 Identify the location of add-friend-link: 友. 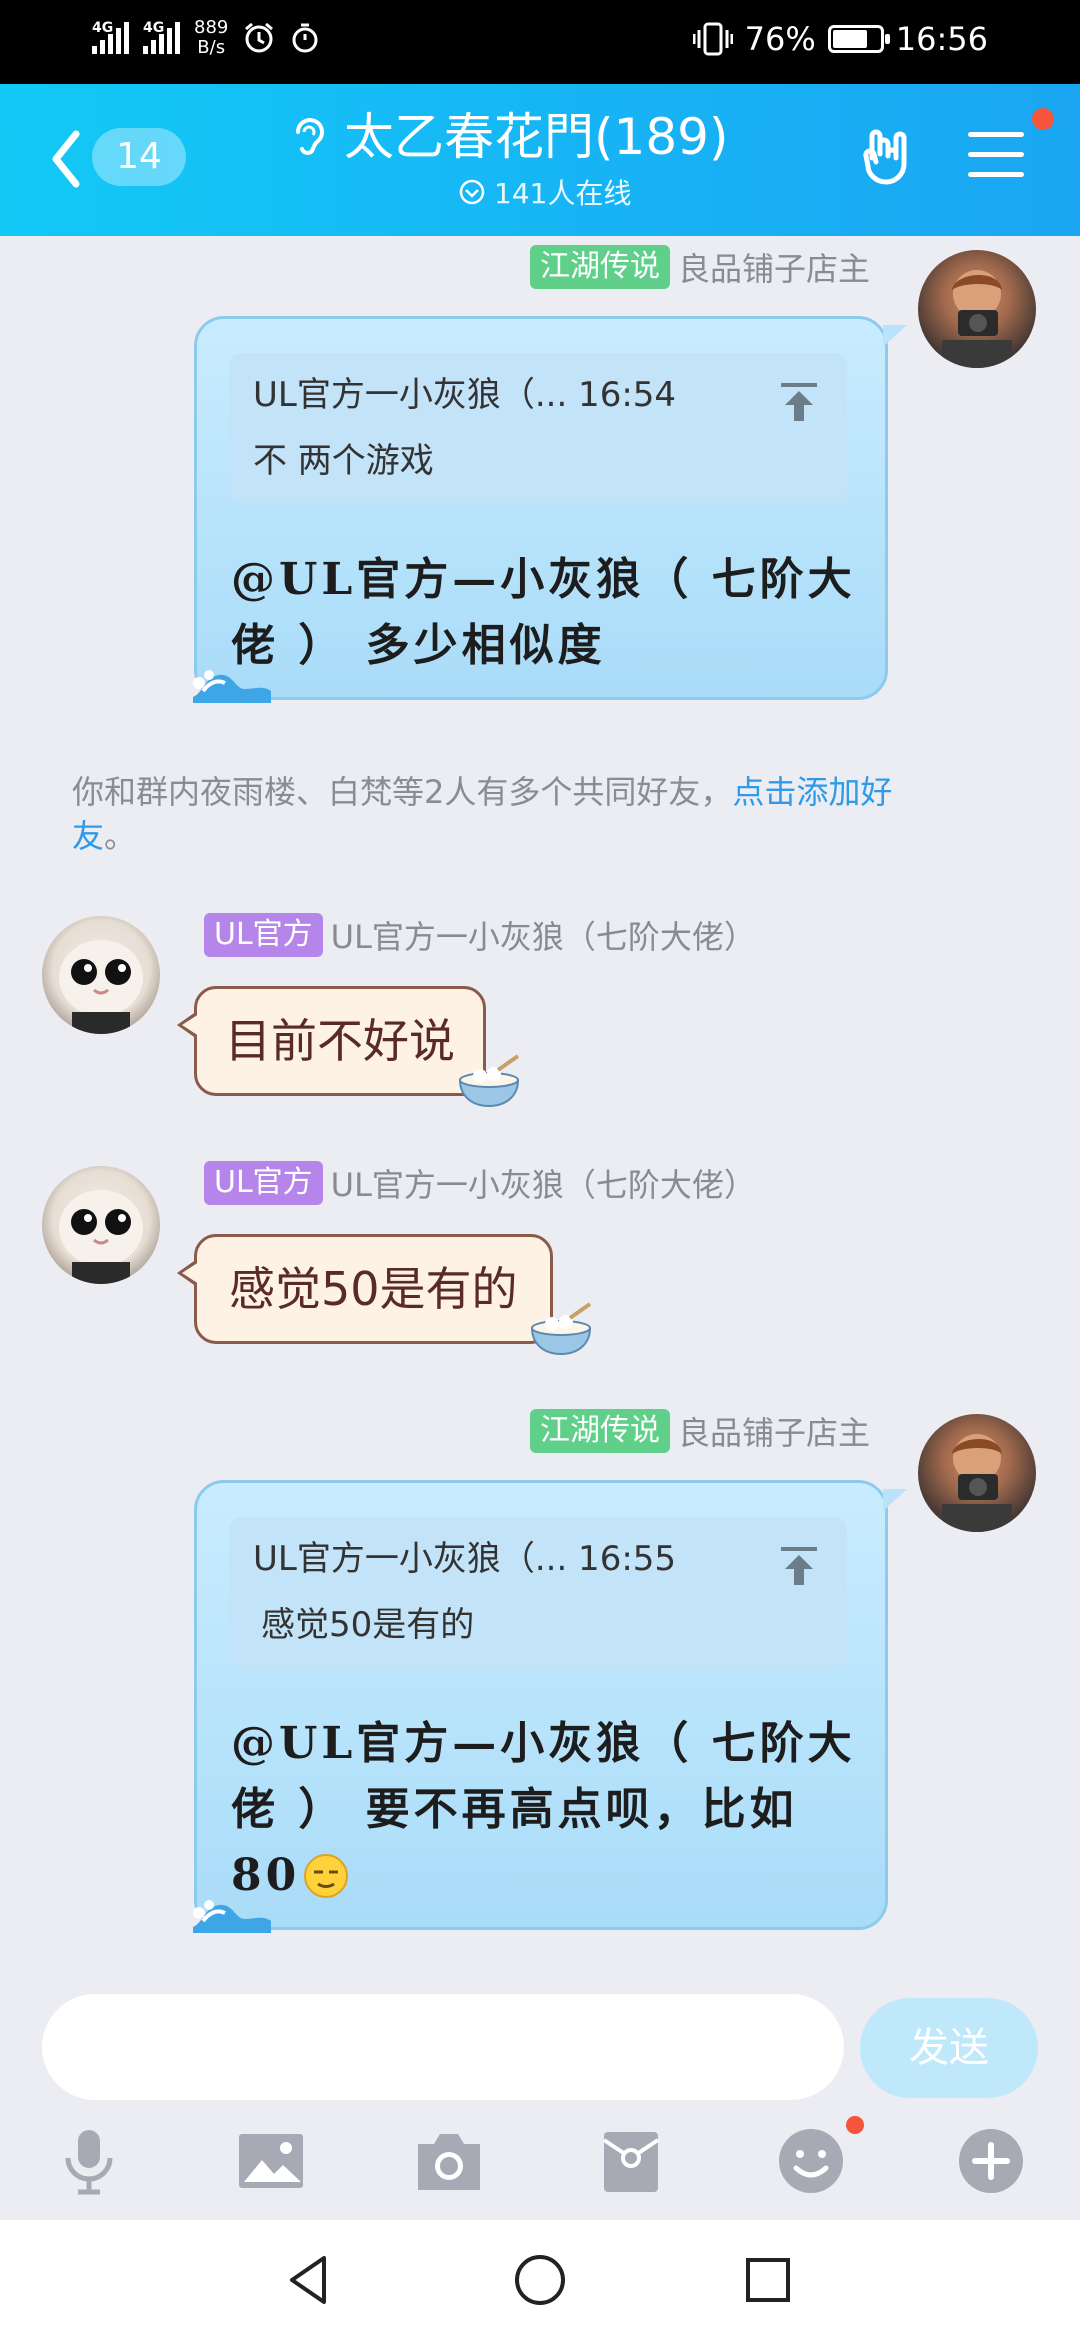
(88, 836).